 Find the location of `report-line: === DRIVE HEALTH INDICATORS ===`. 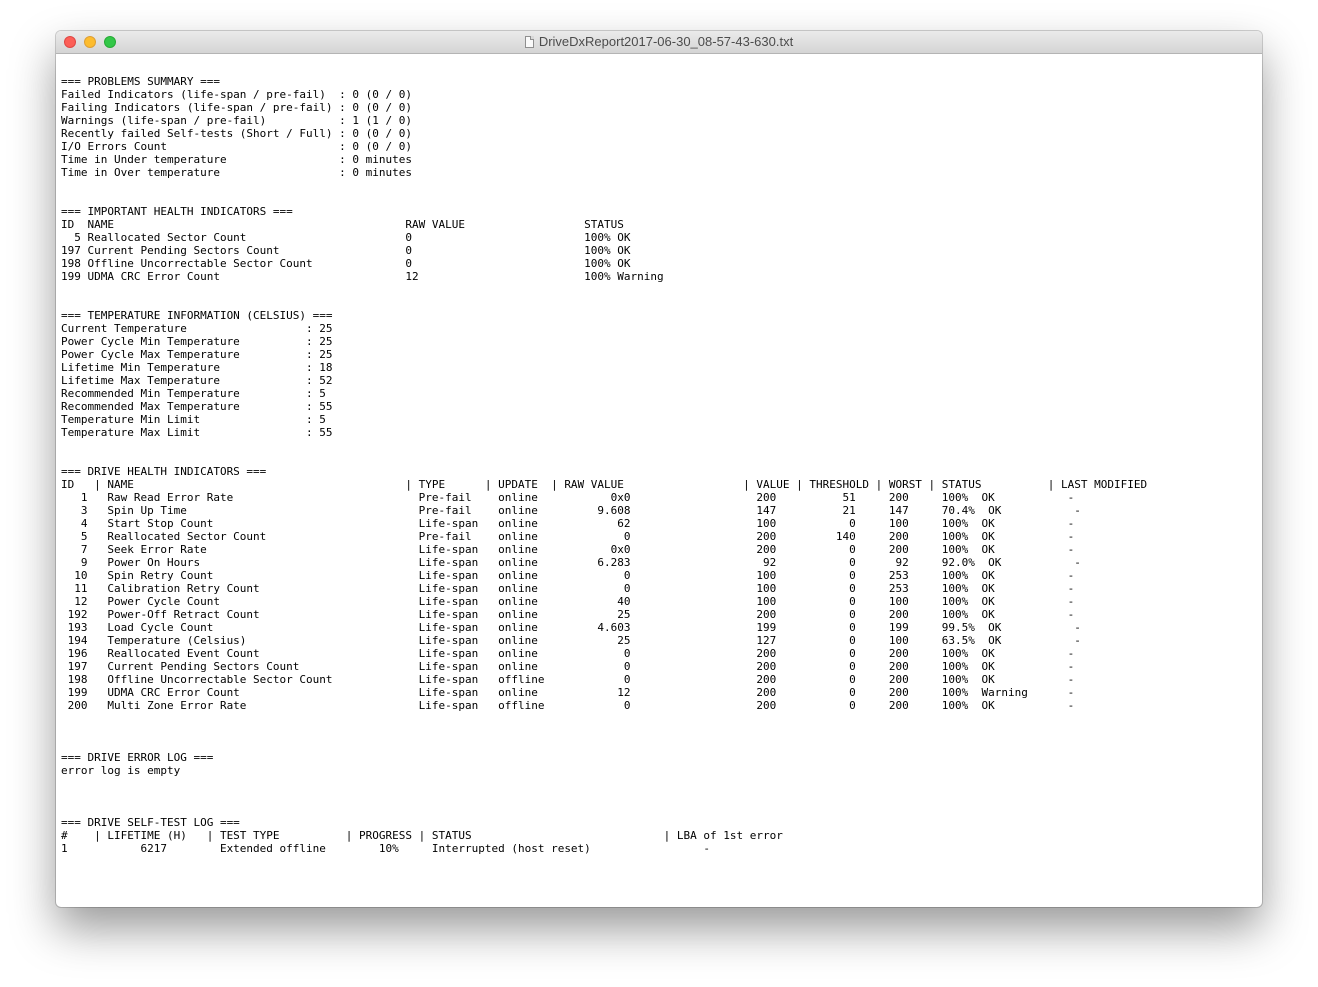

report-line: === DRIVE HEALTH INDICATORS === is located at coordinates (164, 471).